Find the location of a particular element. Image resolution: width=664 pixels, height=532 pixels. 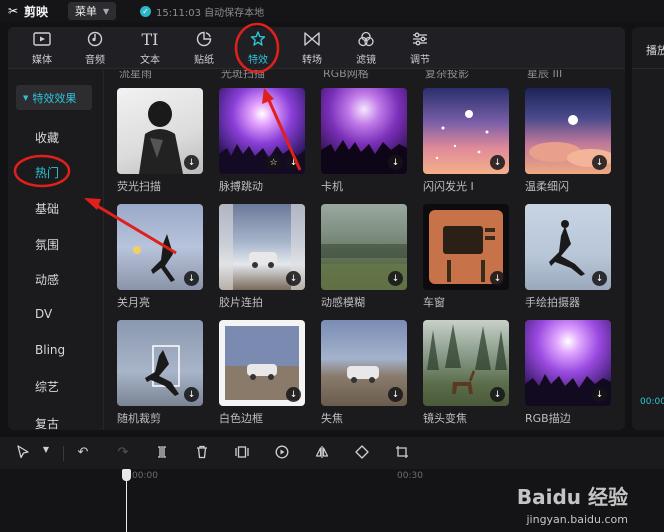

play-box-icon is located at coordinates (42, 40).